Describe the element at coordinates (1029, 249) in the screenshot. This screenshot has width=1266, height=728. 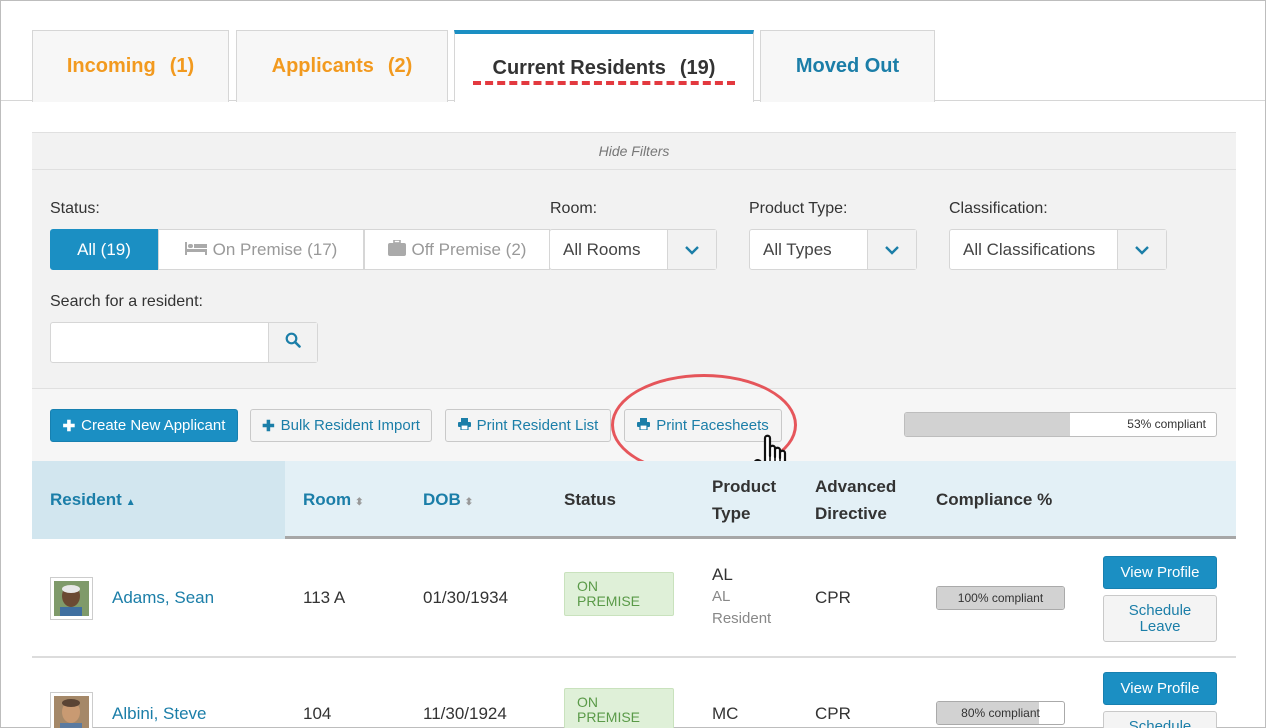
I see `classification-select-value: All Classifications` at that location.